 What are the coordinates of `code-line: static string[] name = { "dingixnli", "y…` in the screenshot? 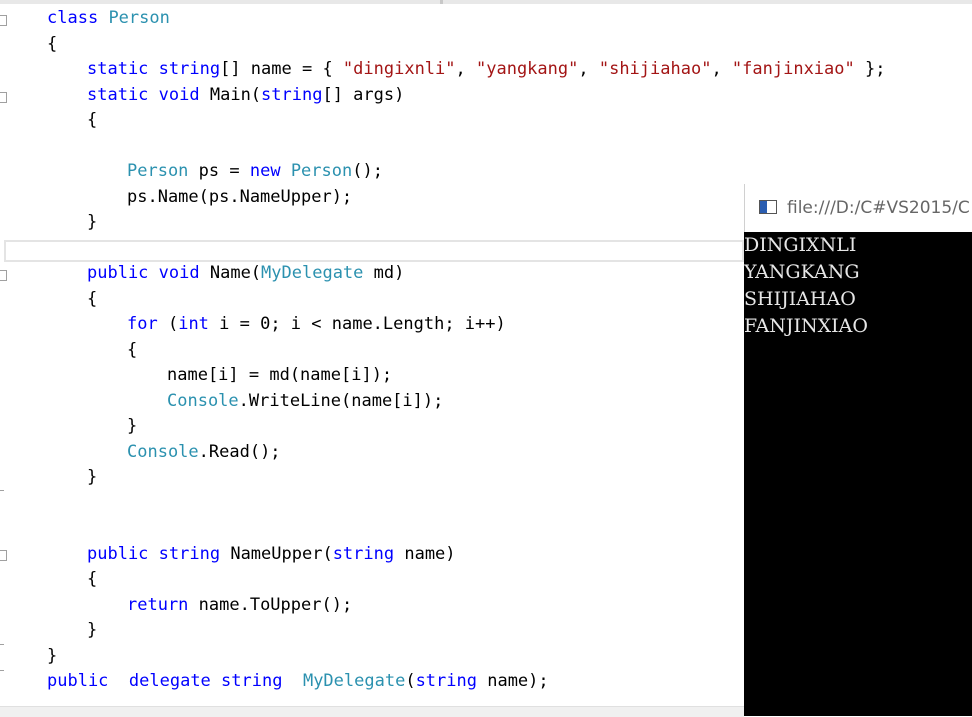 It's located at (486, 69).